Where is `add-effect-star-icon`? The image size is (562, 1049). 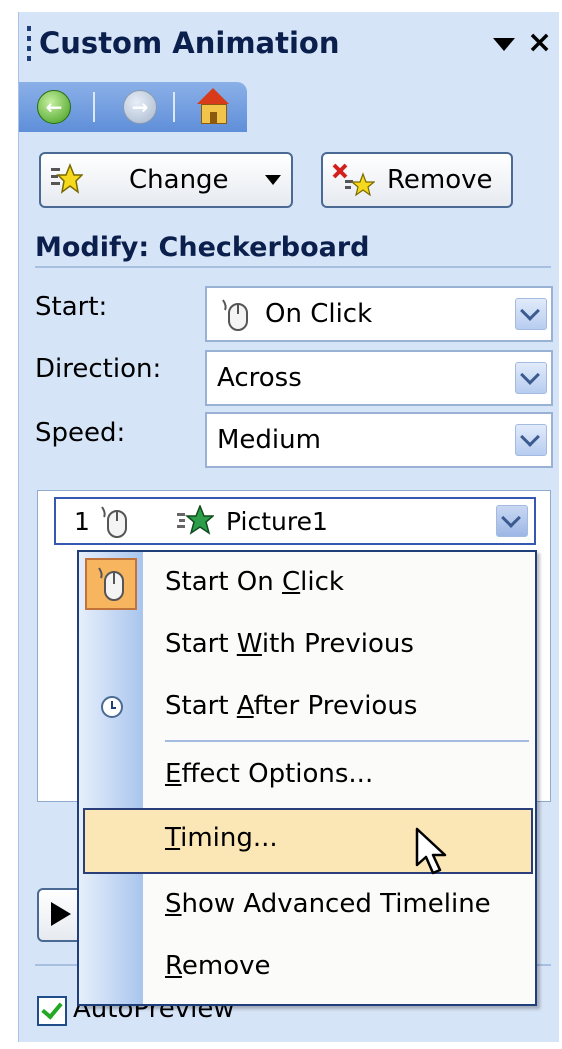 add-effect-star-icon is located at coordinates (66, 179).